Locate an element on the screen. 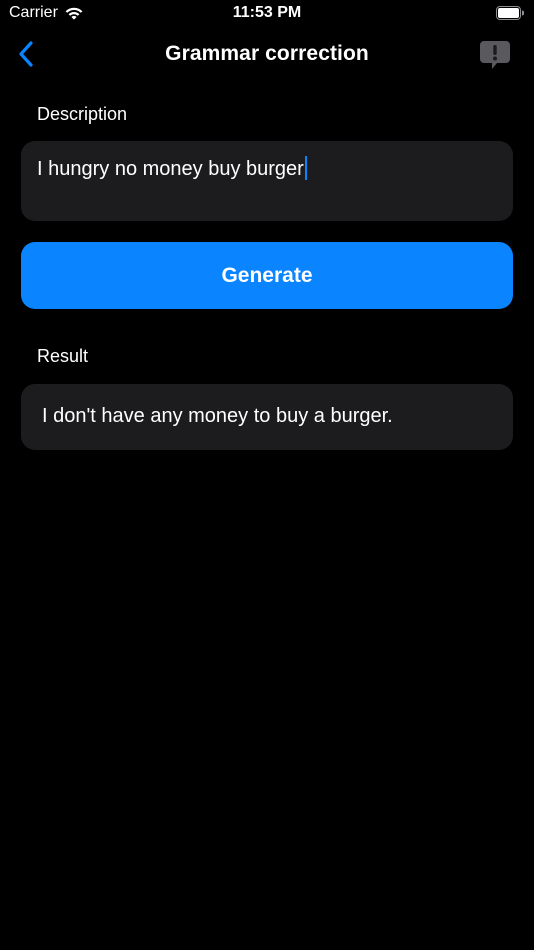 This screenshot has width=534, height=950. navigation-bar: Grammar correction is located at coordinates (267, 54).